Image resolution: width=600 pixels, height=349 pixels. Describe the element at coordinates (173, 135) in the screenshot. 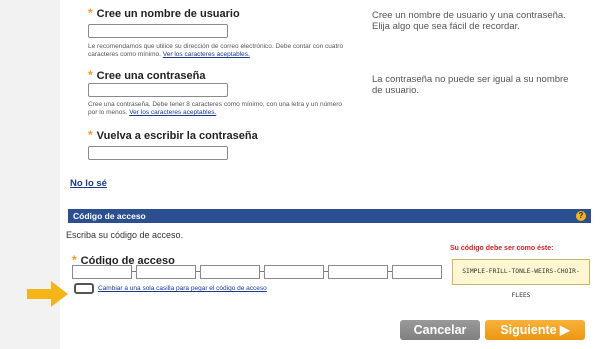

I see `confirm-password-label: * Vuelva a escribir la contraseña` at that location.